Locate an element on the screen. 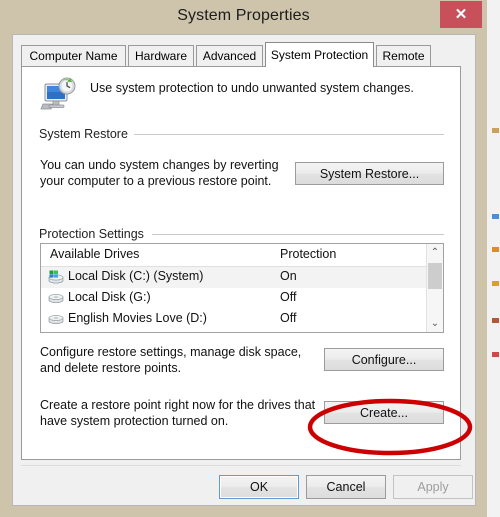  list-header-row: Available Drives Protection is located at coordinates (242, 255).